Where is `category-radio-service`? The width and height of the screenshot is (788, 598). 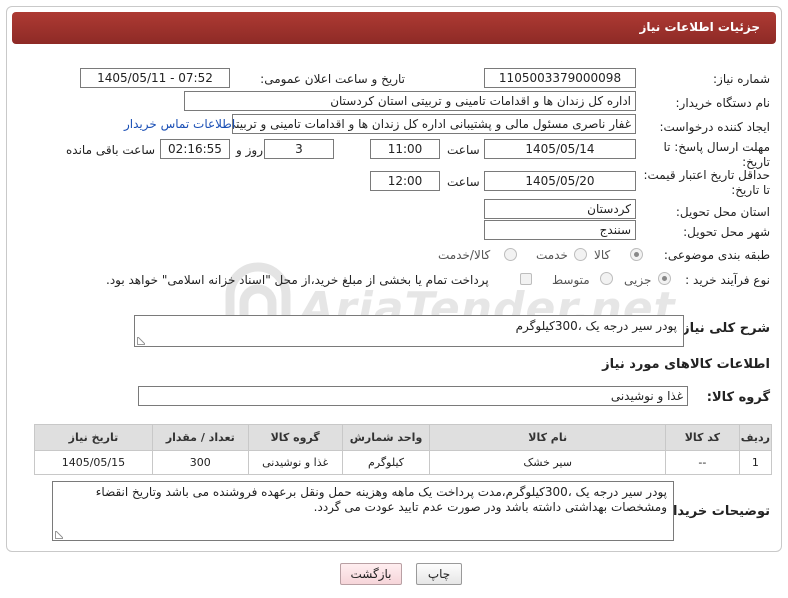 category-radio-service is located at coordinates (580, 254).